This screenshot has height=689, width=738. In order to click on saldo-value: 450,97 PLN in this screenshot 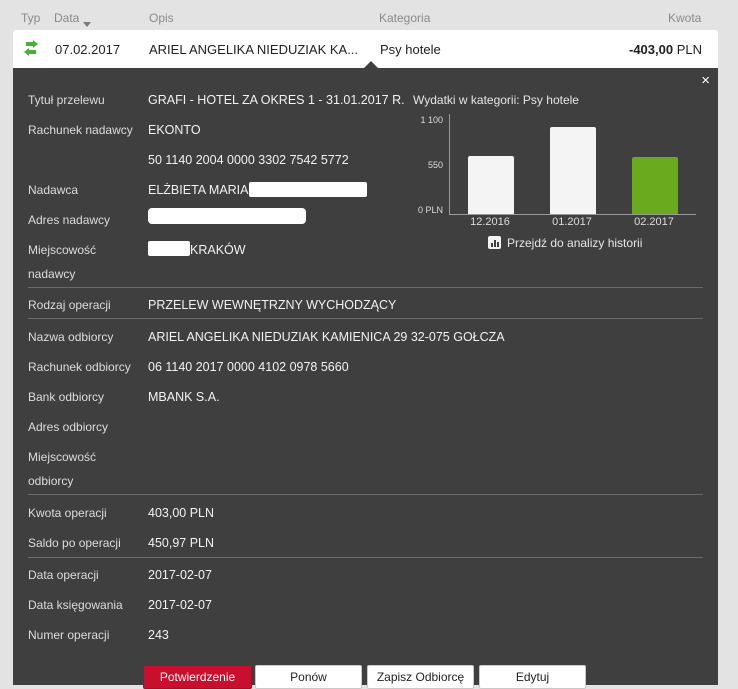, I will do `click(181, 543)`.